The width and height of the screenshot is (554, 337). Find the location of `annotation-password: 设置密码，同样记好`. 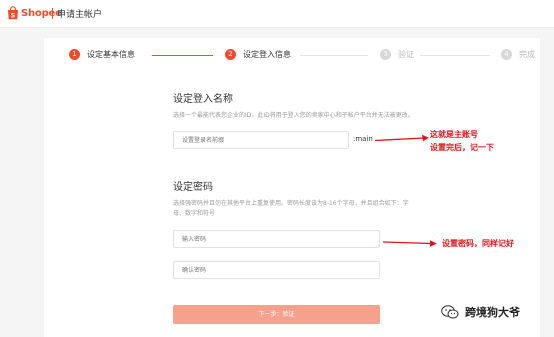

annotation-password: 设置密码，同样记好 is located at coordinates (478, 243).